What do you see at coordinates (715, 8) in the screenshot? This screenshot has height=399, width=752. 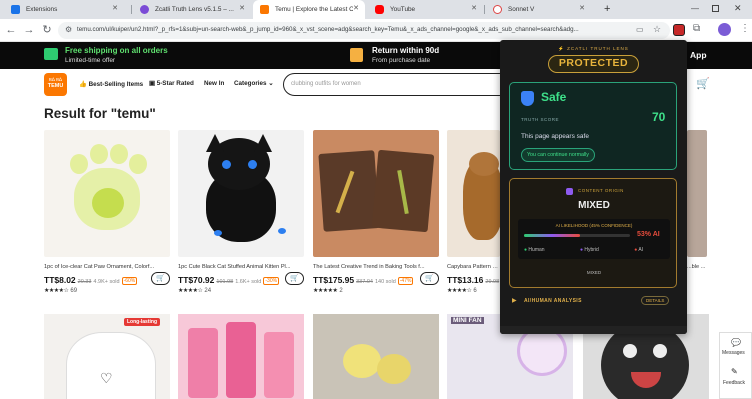 I see `maximize-icon` at bounding box center [715, 8].